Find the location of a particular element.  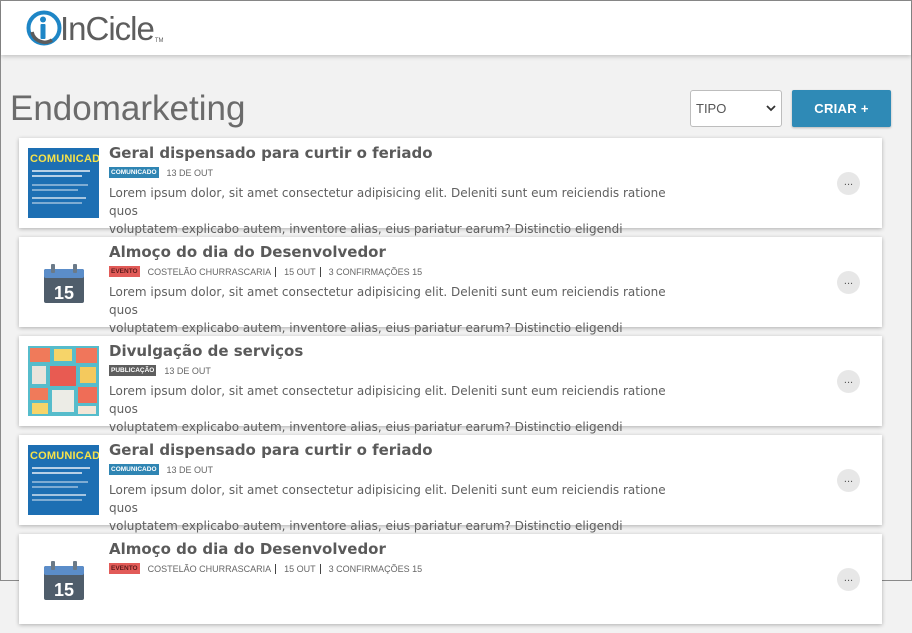

services-collage-image is located at coordinates (63, 381).